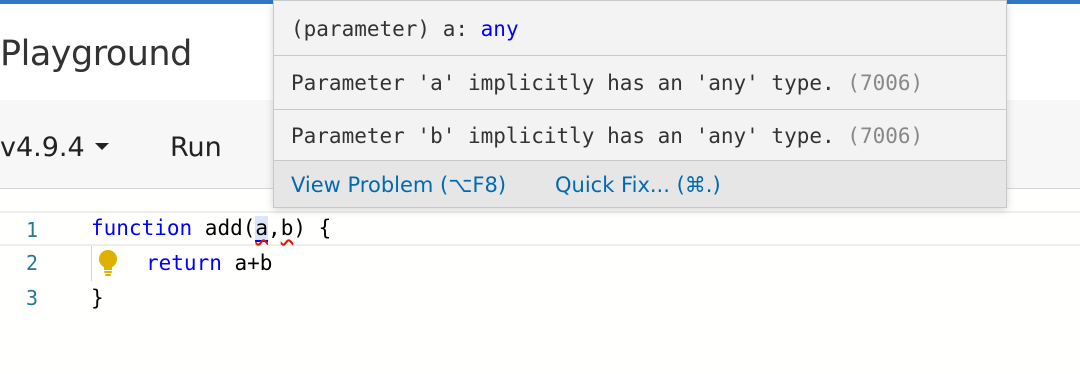  What do you see at coordinates (386, 29) in the screenshot?
I see `signature-prefix: (parameter) a:` at bounding box center [386, 29].